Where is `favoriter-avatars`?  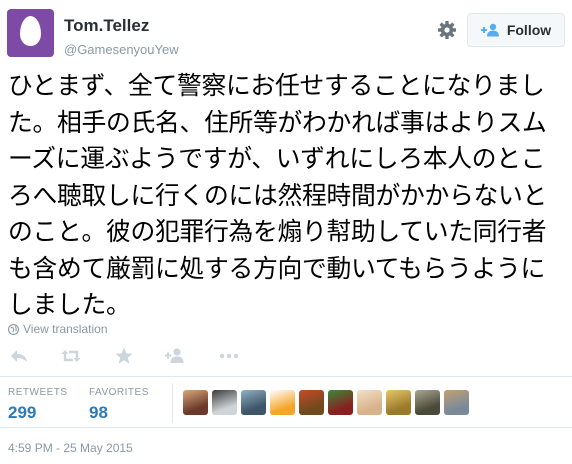
favoriter-avatars is located at coordinates (326, 402).